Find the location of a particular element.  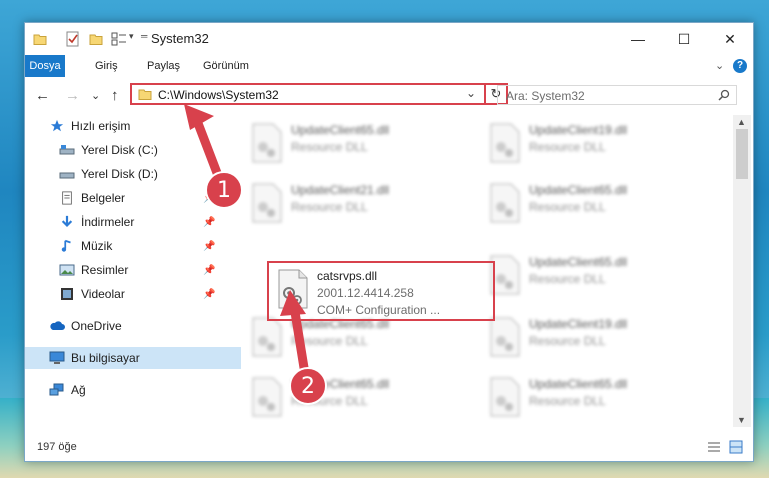

status-bar: 197 öğe is located at coordinates (389, 447).